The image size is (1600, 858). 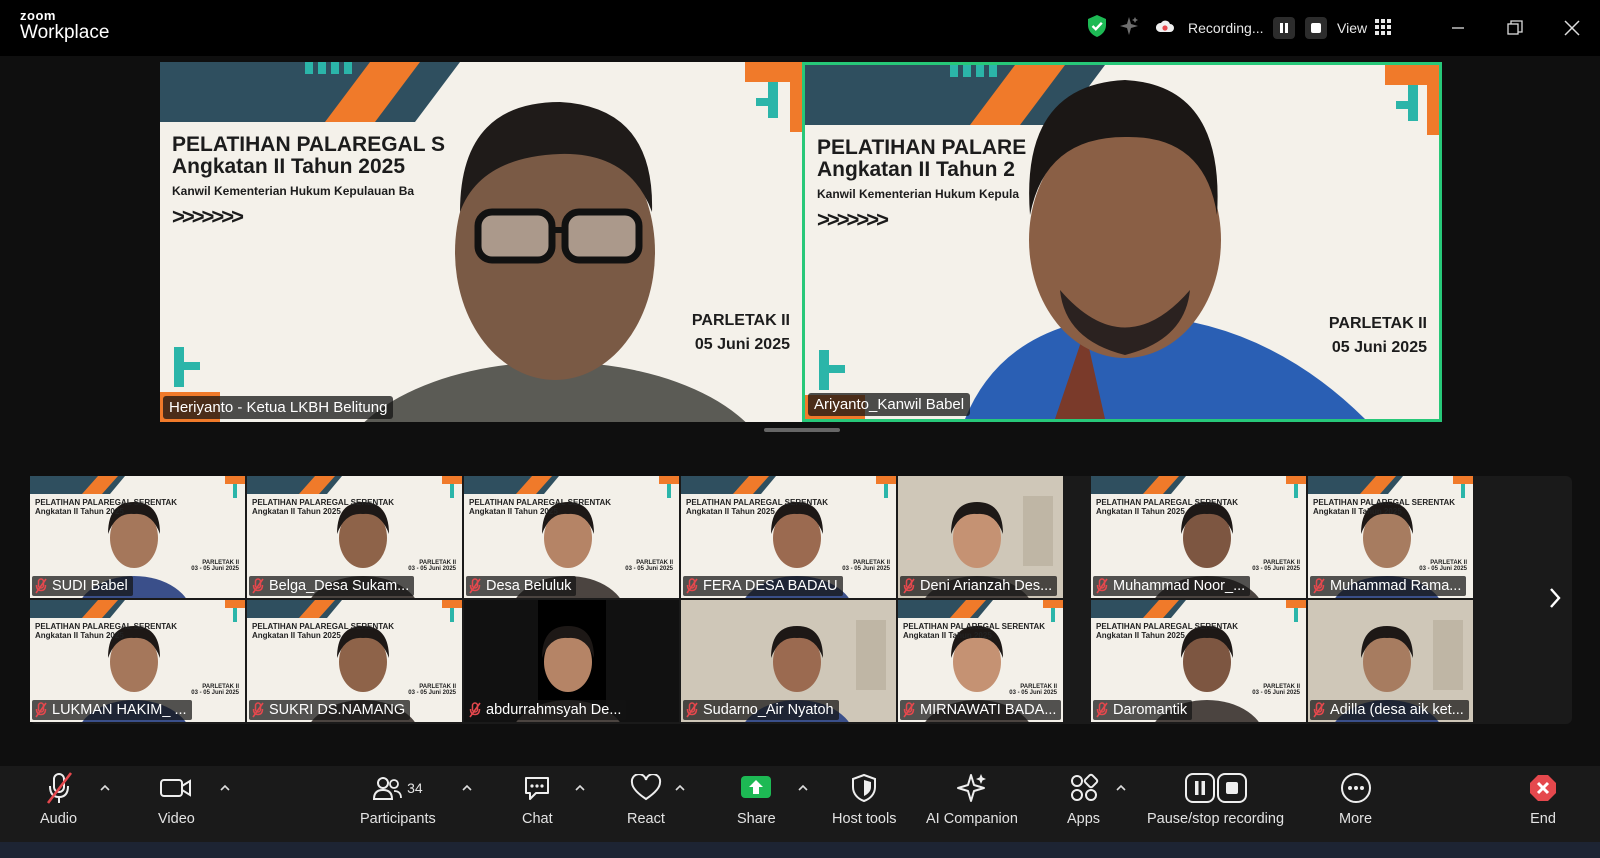 What do you see at coordinates (1284, 28) in the screenshot?
I see `pause-recording-button` at bounding box center [1284, 28].